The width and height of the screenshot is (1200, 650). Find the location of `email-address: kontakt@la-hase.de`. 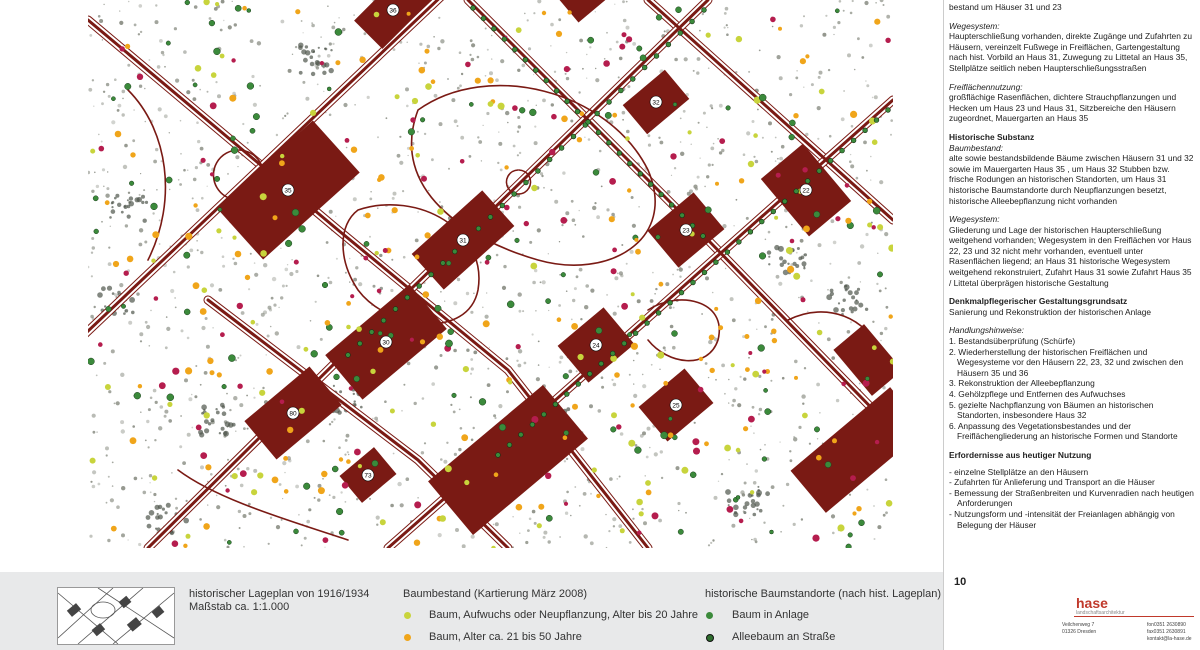

email-address: kontakt@la-hase.de is located at coordinates (1169, 639).